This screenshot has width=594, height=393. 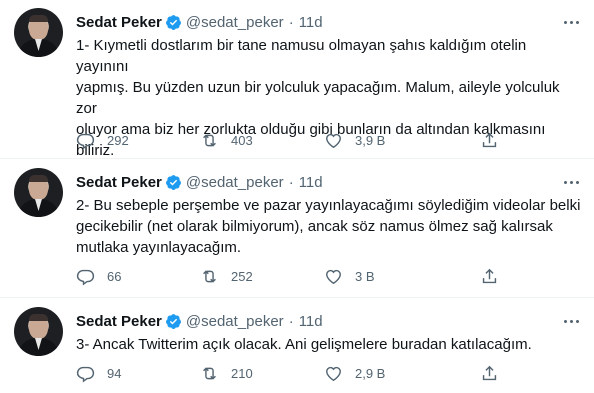 What do you see at coordinates (316, 373) in the screenshot?
I see `tweet-actions: 94 210 2,9 B` at bounding box center [316, 373].